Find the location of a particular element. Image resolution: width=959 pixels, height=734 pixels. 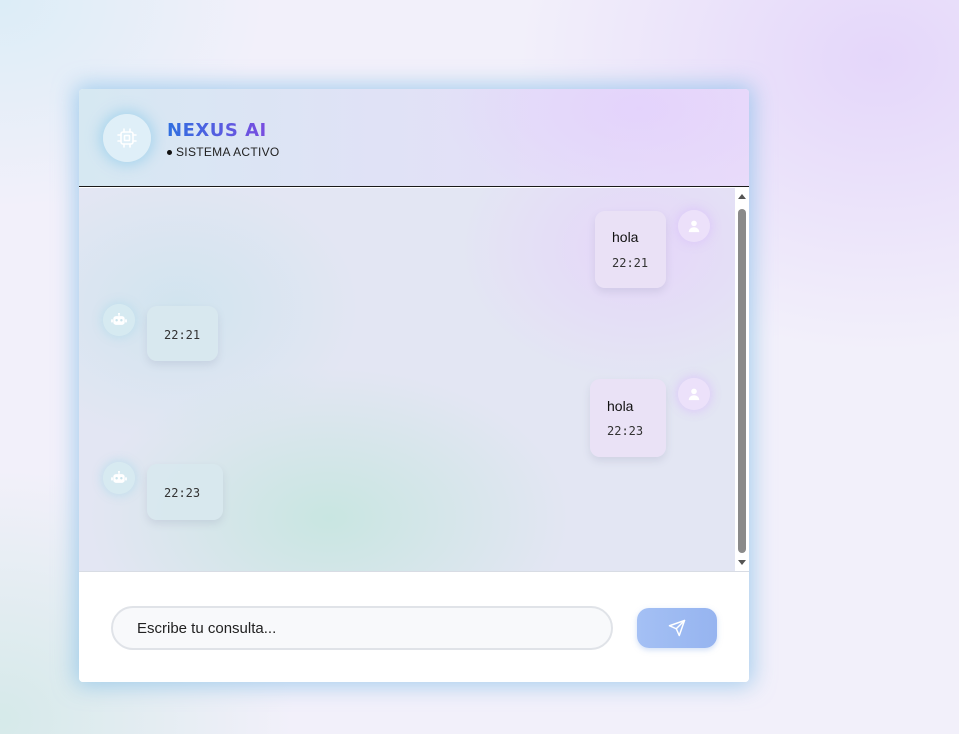

message-bot: 22:23 is located at coordinates (407, 505).